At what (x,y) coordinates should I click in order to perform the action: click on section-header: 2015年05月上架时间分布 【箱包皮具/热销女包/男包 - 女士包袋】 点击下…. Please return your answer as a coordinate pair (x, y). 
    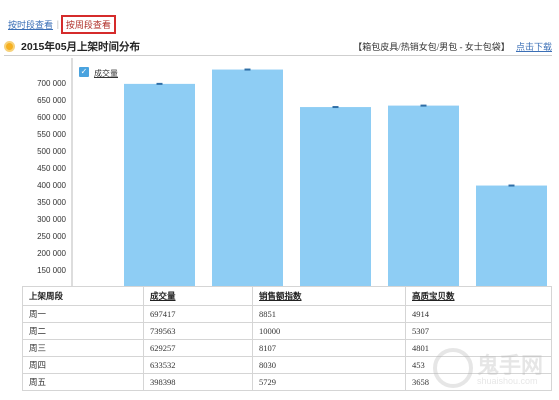
    Looking at the image, I should click on (278, 46).